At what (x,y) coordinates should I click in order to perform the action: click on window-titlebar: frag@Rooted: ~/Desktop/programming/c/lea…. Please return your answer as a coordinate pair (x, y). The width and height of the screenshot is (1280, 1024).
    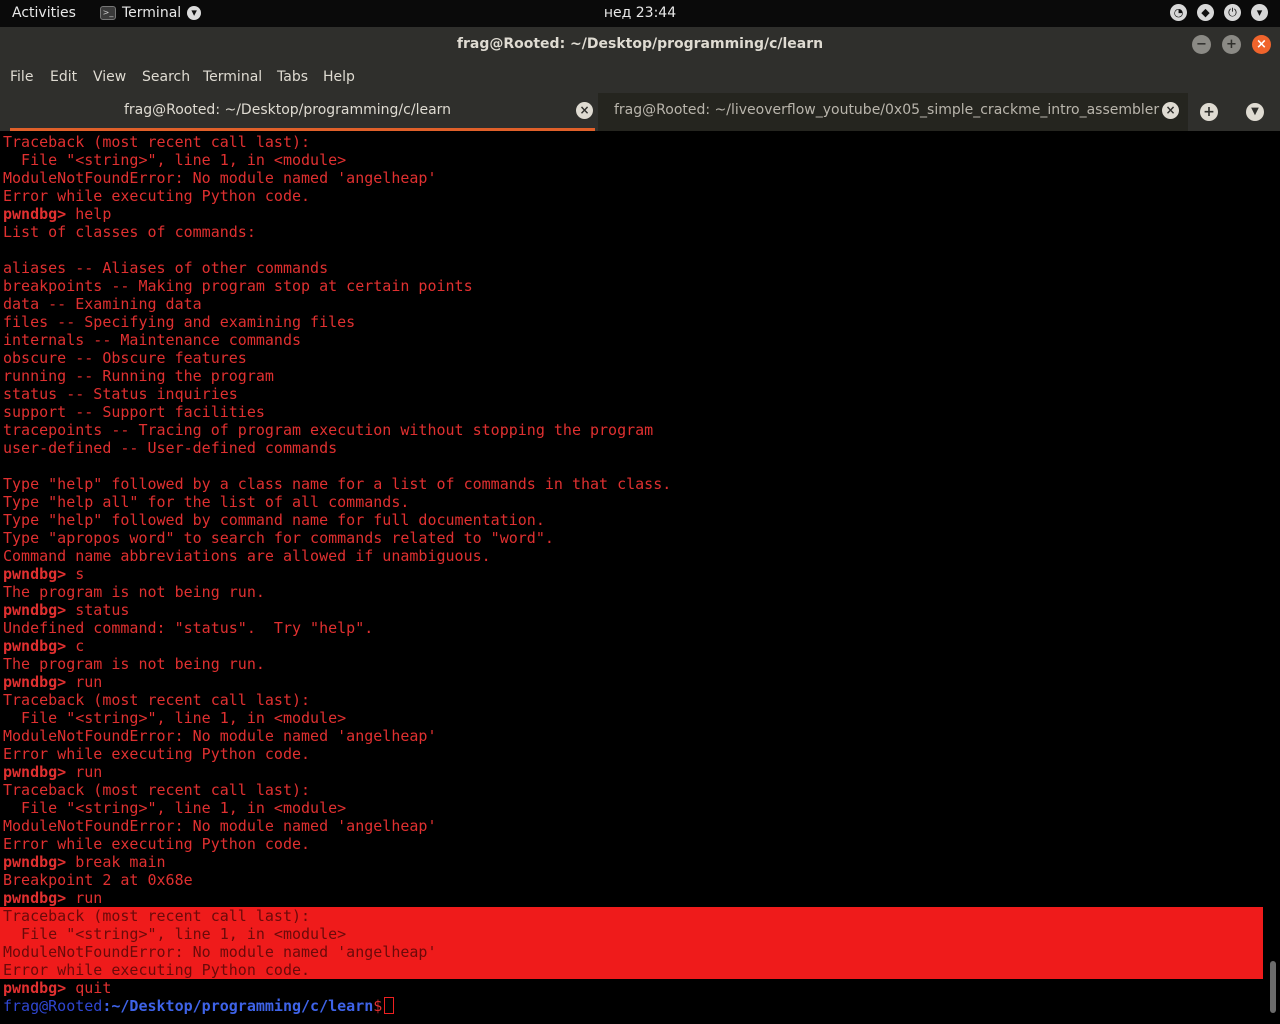
    Looking at the image, I should click on (640, 45).